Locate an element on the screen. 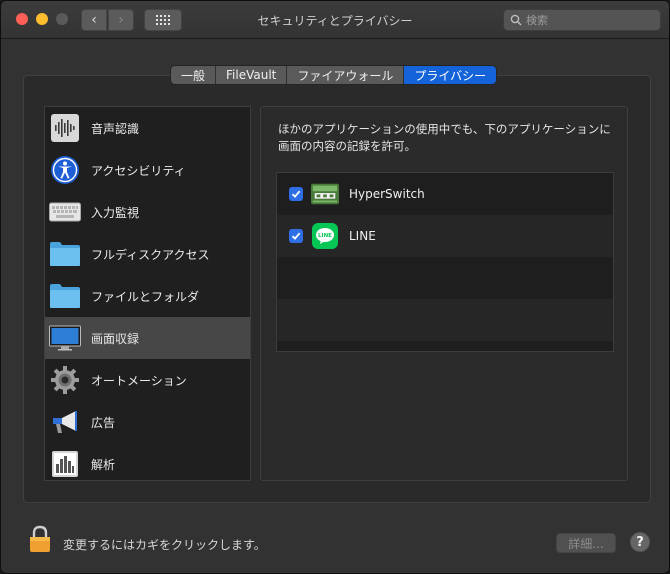 The height and width of the screenshot is (574, 670). search-field: 検索 is located at coordinates (582, 20).